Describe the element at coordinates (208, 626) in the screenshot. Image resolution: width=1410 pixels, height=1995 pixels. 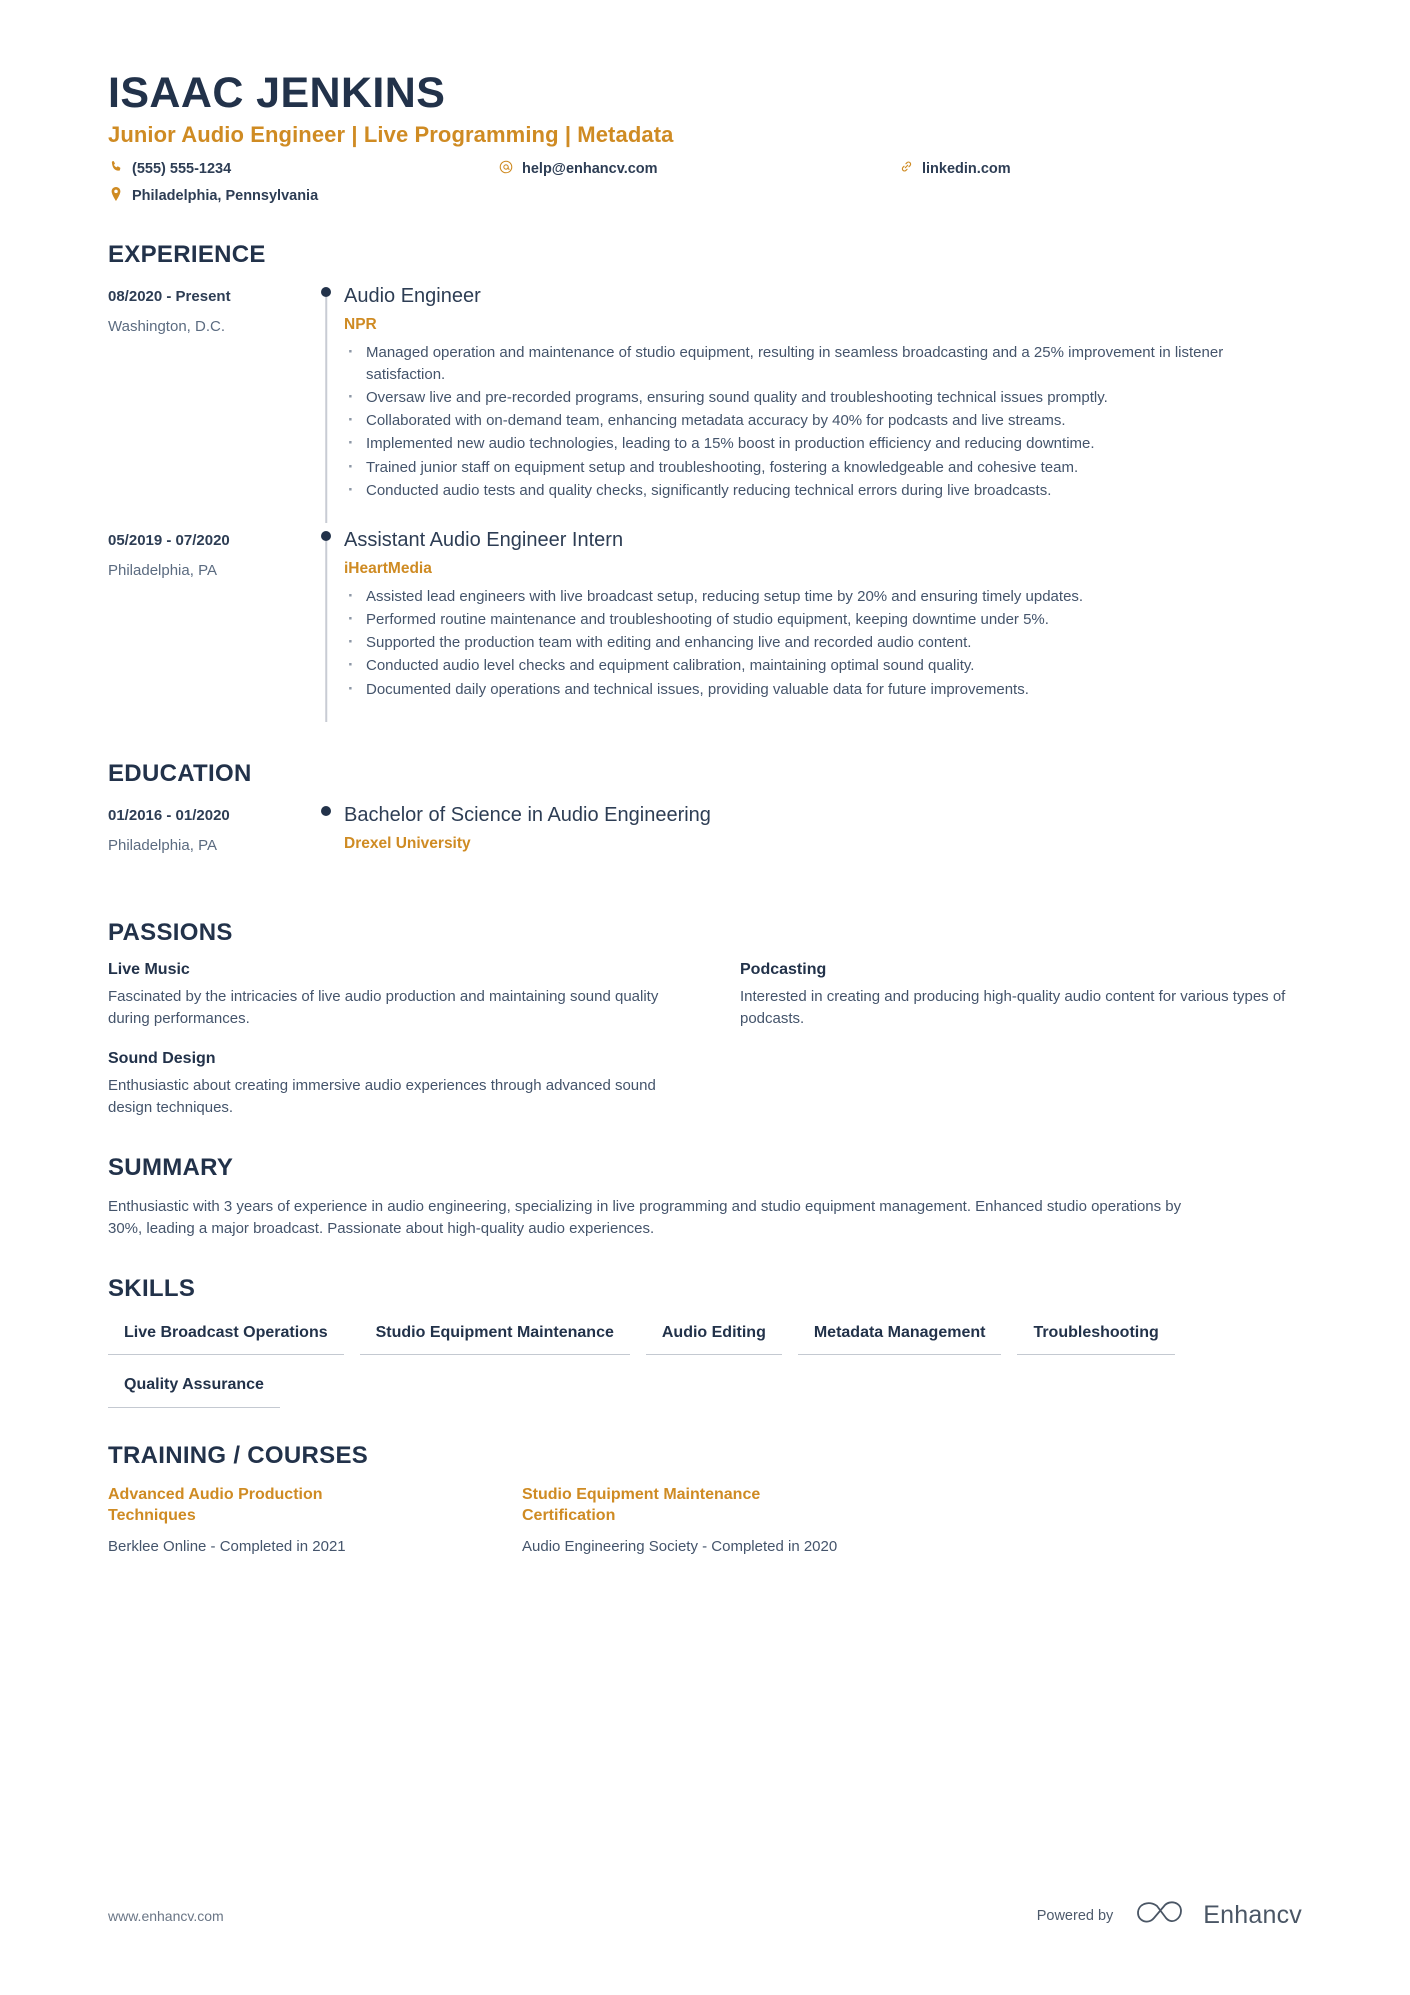
I see `entry-meta: 05/2019 - 07/2020 Philadelphia, PA` at that location.